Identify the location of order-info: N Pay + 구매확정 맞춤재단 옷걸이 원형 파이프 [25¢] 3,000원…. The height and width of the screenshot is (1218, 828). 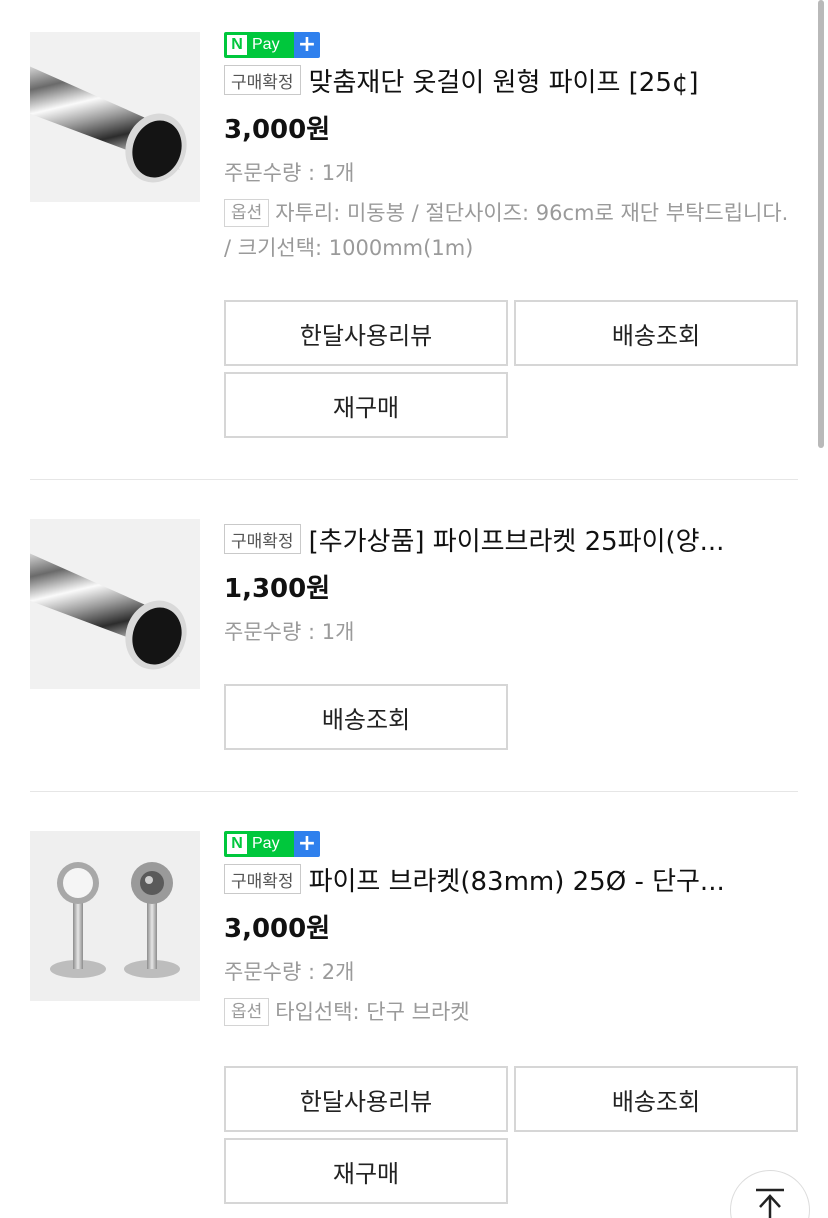
(511, 149).